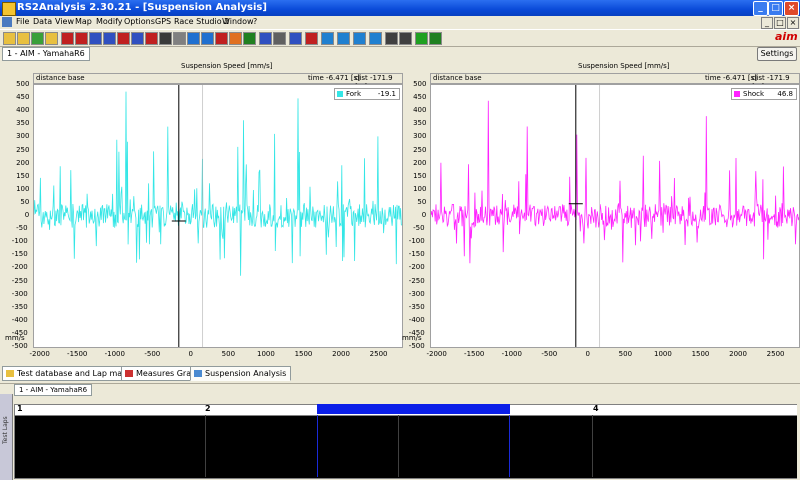  Describe the element at coordinates (420, 162) in the screenshot. I see `y-tick-label: 200` at that location.